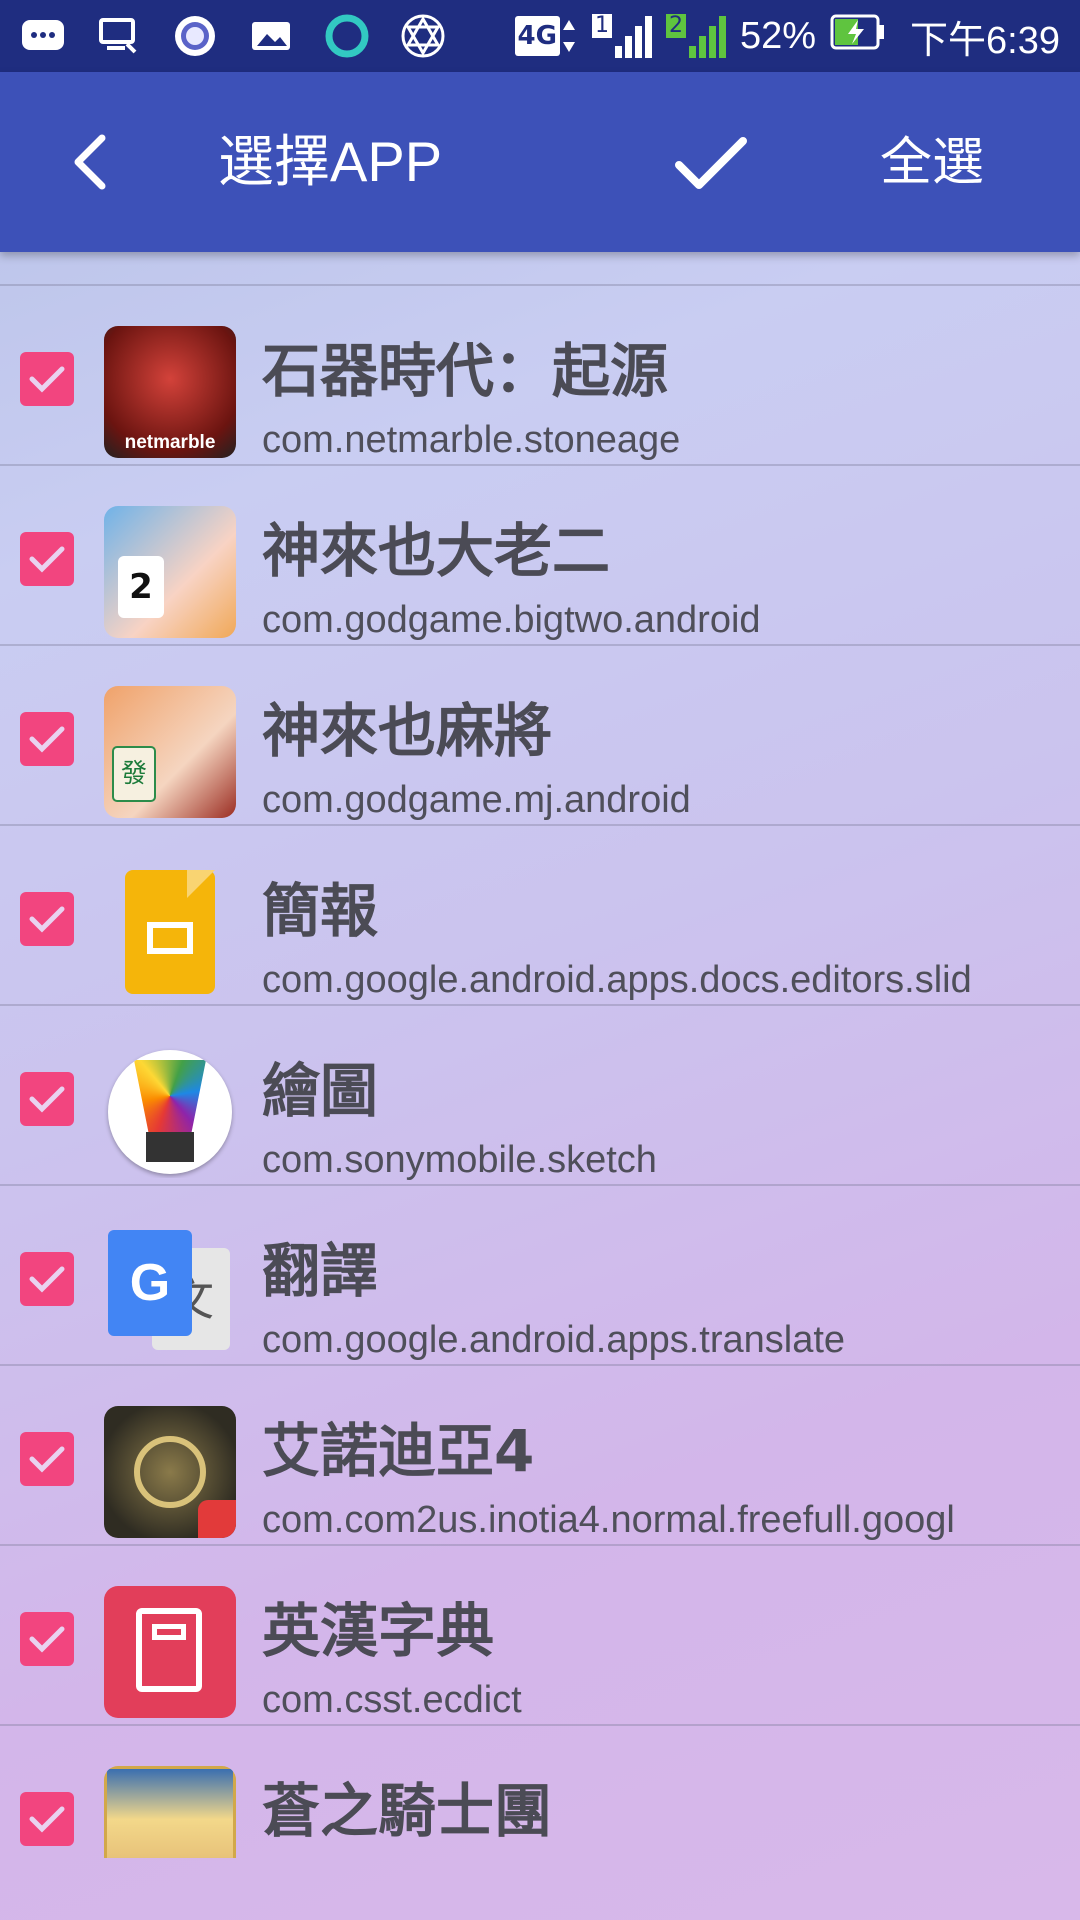  I want to click on app-row: 發神來也麻將 com.godgame.mj.android, so click(540, 736).